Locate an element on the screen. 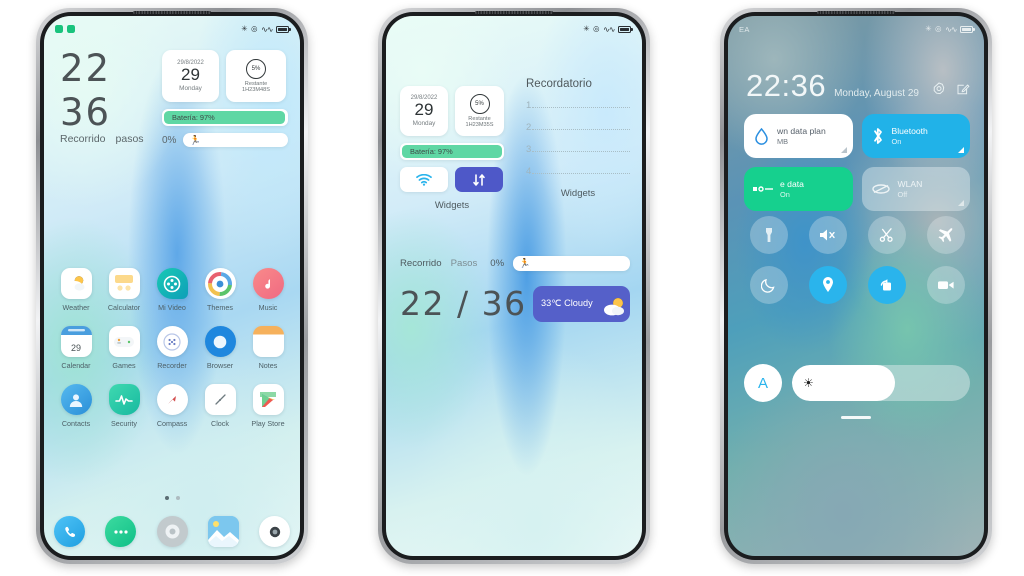  app-mi-video: Mi Video is located at coordinates (172, 290).